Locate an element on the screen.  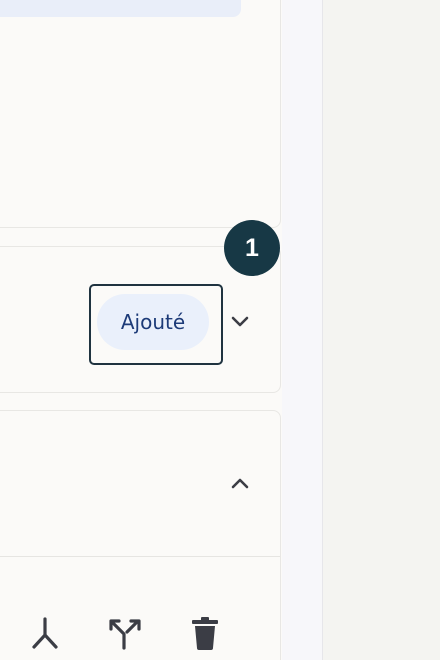
tutorial-step-badge: 1 is located at coordinates (252, 248).